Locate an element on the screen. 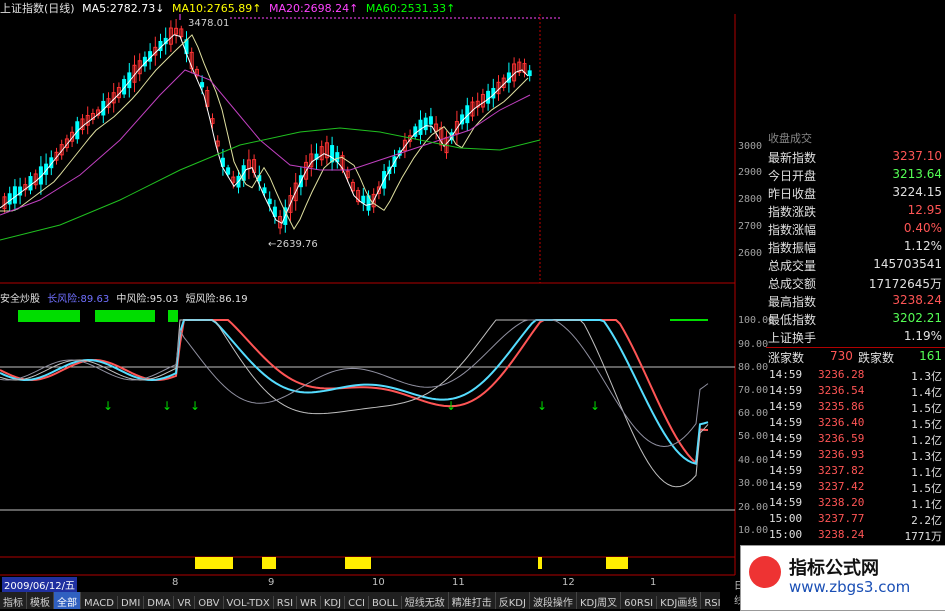  indicator-header: 安全炒股 长风险:89.63 中风险:95.03 短风险:86.19 is located at coordinates (126, 298).